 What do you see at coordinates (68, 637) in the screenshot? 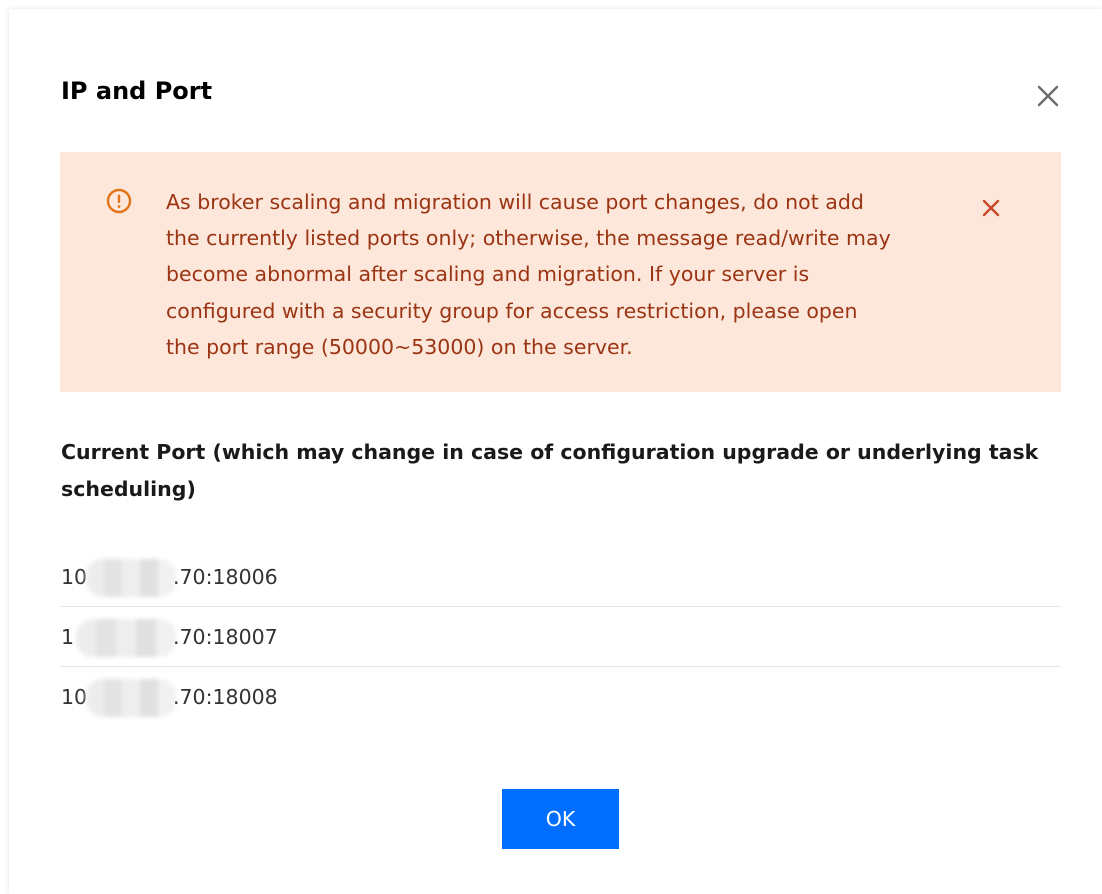
I see `ip-prefix: 1` at bounding box center [68, 637].